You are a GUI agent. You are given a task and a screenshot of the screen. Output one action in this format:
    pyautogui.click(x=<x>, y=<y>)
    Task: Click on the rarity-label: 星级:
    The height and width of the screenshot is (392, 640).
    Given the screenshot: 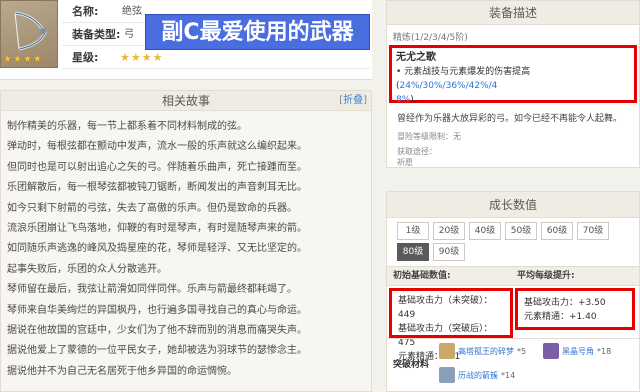 What is the action you would take?
    pyautogui.click(x=85, y=57)
    